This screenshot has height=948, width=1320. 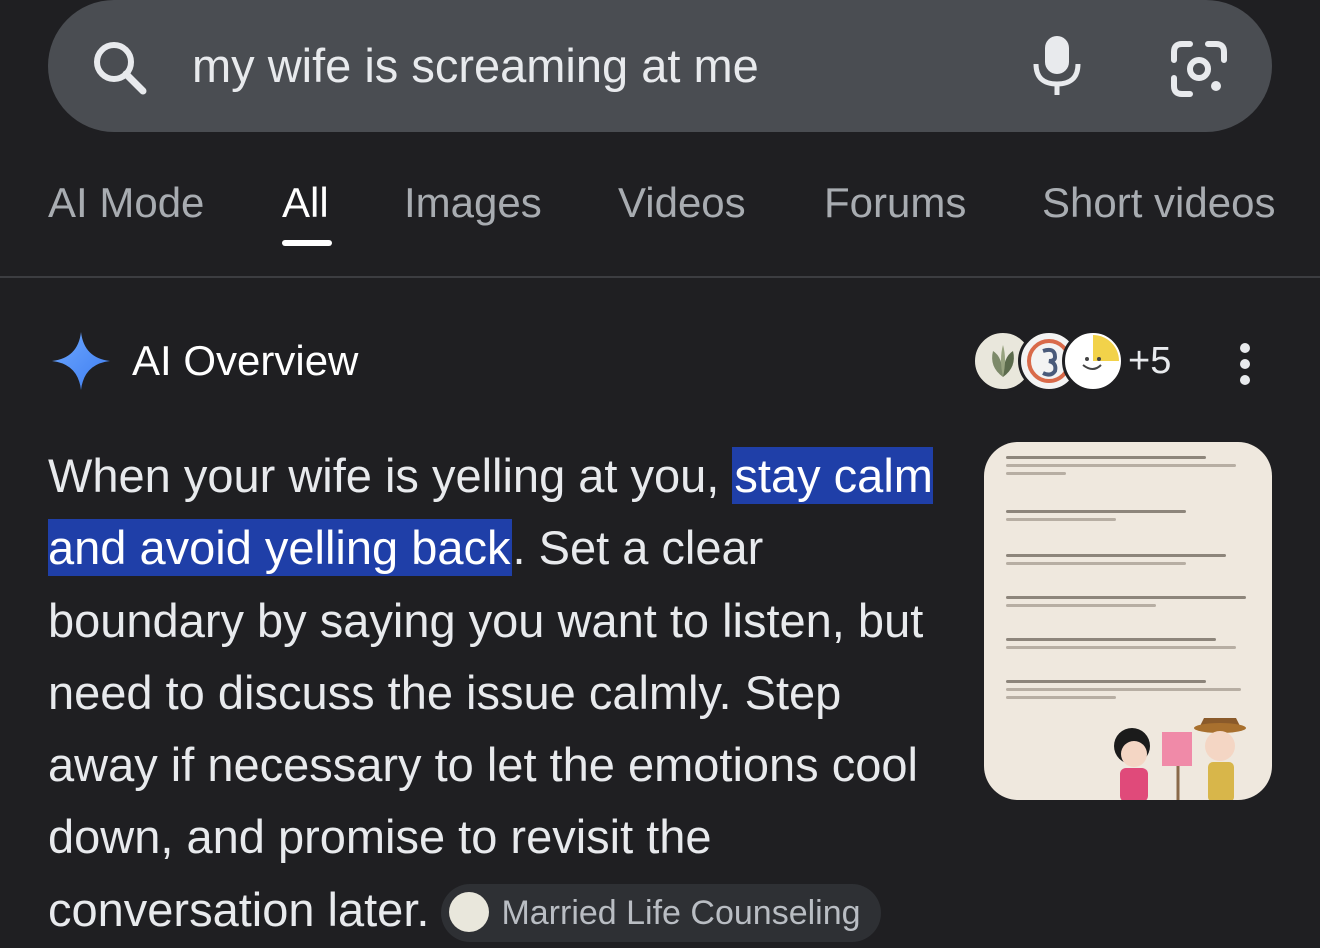 What do you see at coordinates (1128, 621) in the screenshot?
I see `overview-thumbnail` at bounding box center [1128, 621].